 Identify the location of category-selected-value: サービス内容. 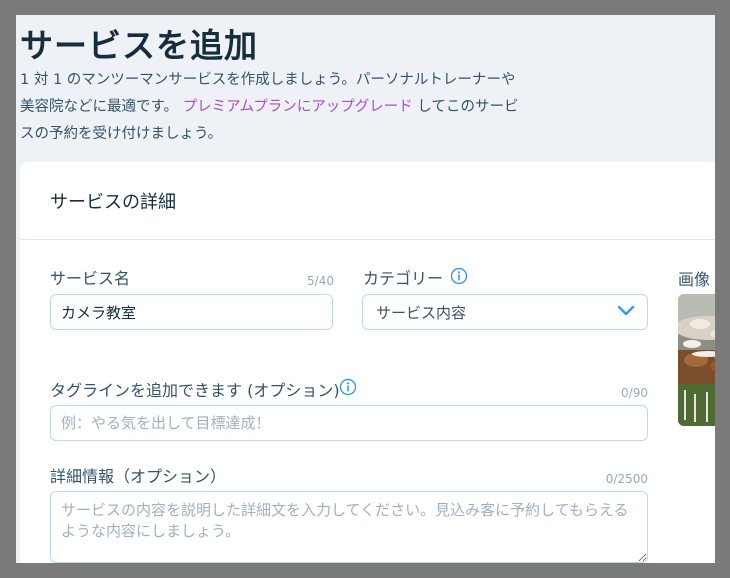
(421, 313).